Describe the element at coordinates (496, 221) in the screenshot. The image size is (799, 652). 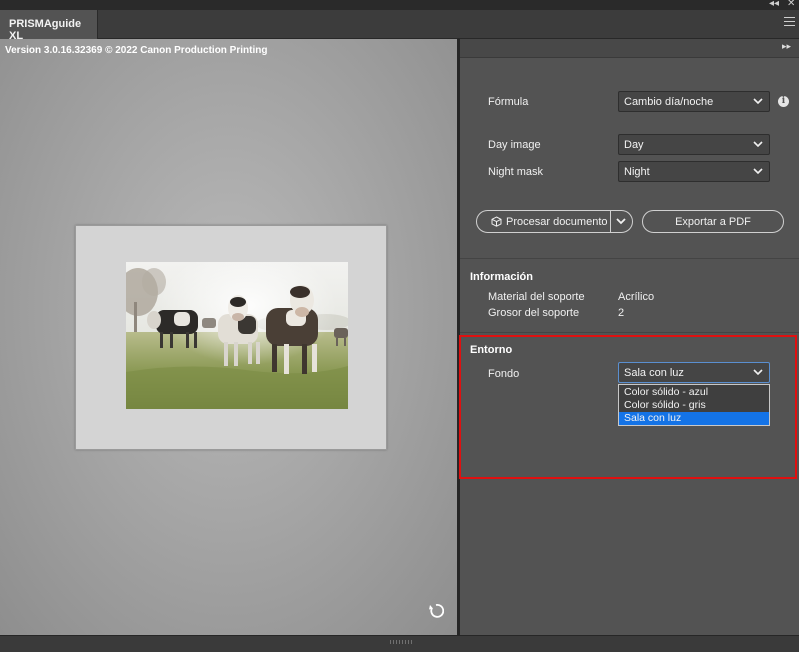
I see `cube-icon` at that location.